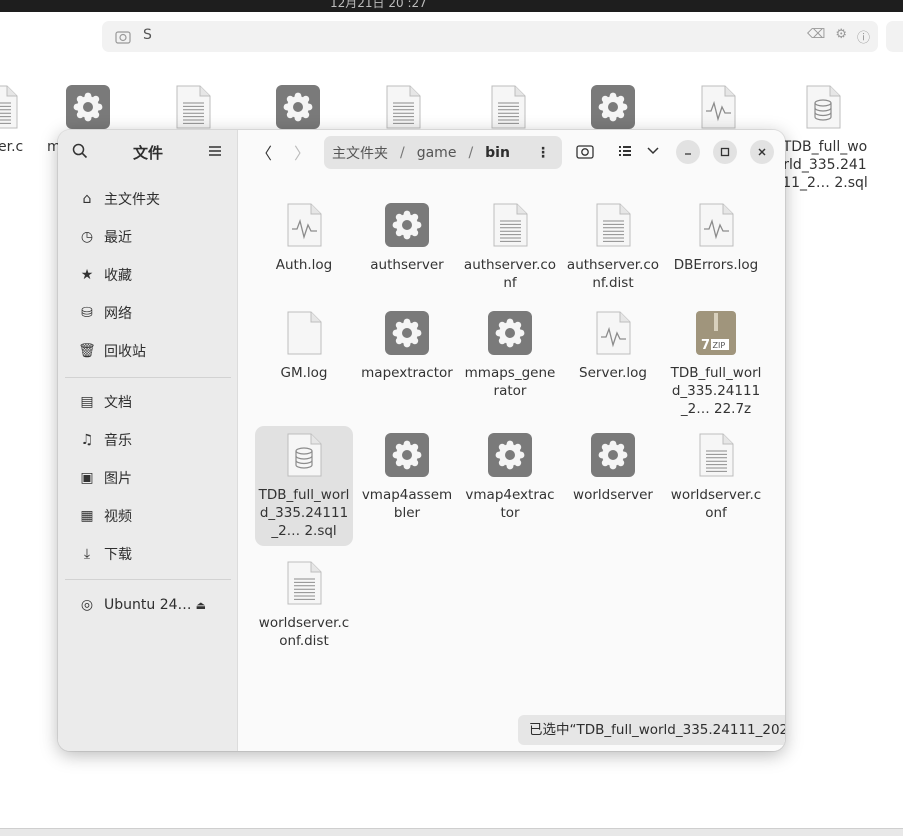 This screenshot has width=903, height=836. I want to click on file-item: Auth.log, so click(304, 238).